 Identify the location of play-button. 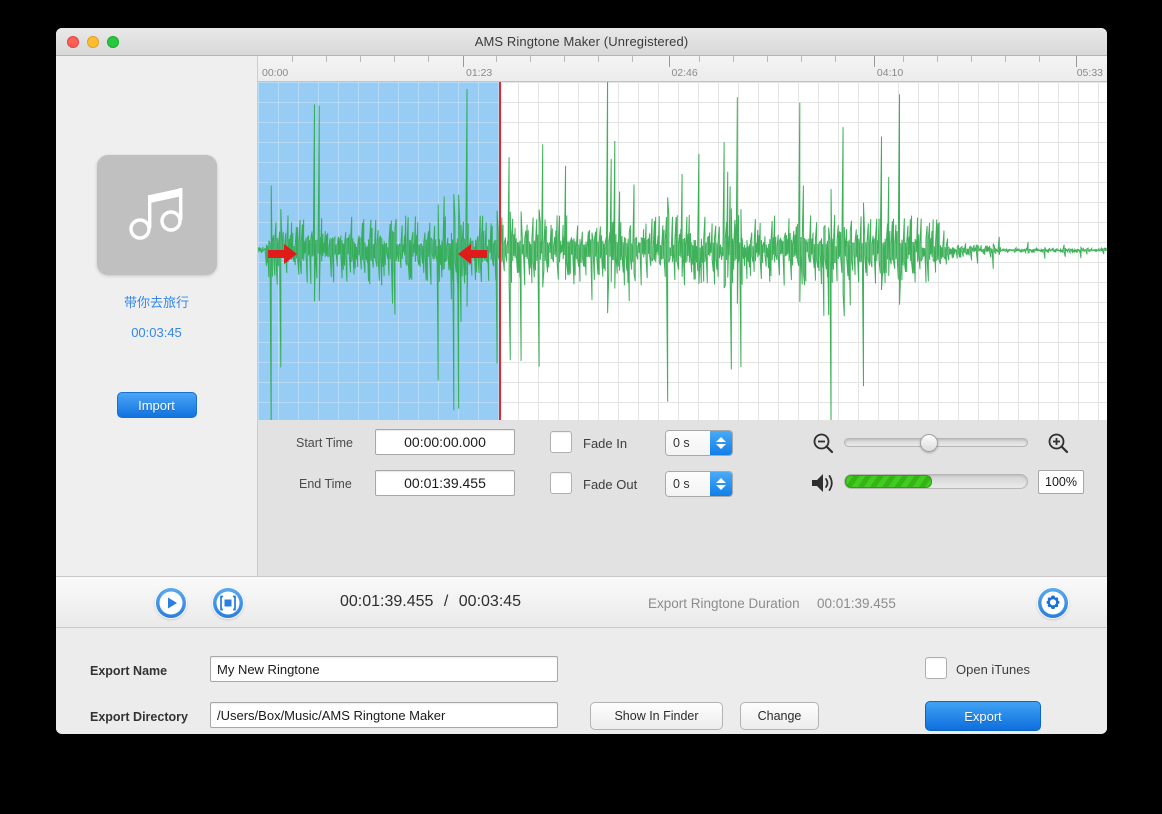
(171, 603).